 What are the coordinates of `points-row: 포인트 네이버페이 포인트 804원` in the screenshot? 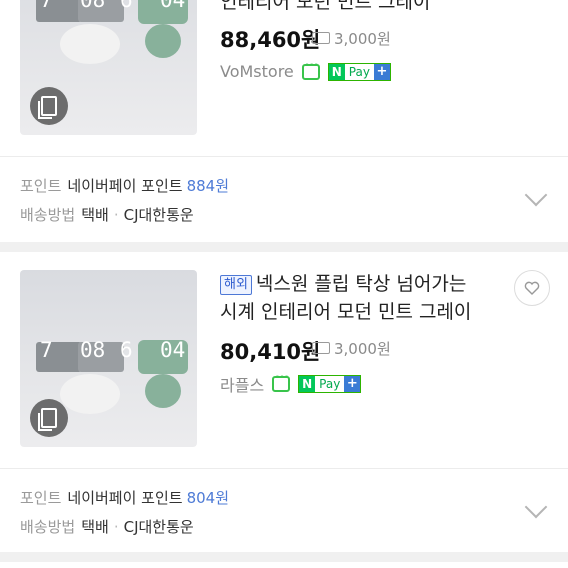 It's located at (125, 498).